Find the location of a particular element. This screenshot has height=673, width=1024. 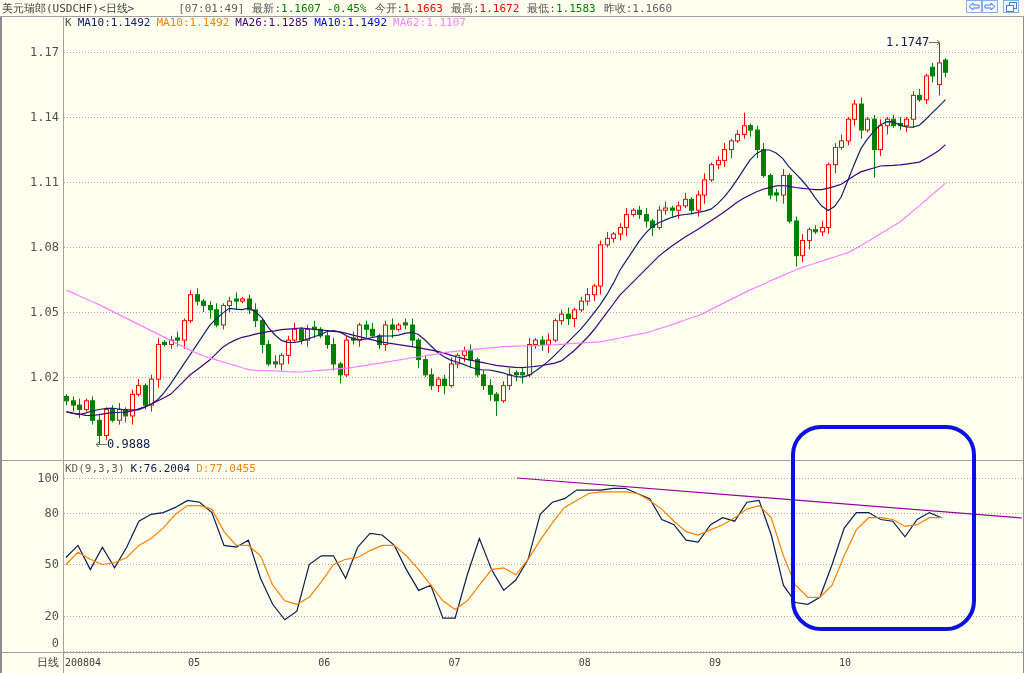

axis-label: 20 is located at coordinates (51, 616).